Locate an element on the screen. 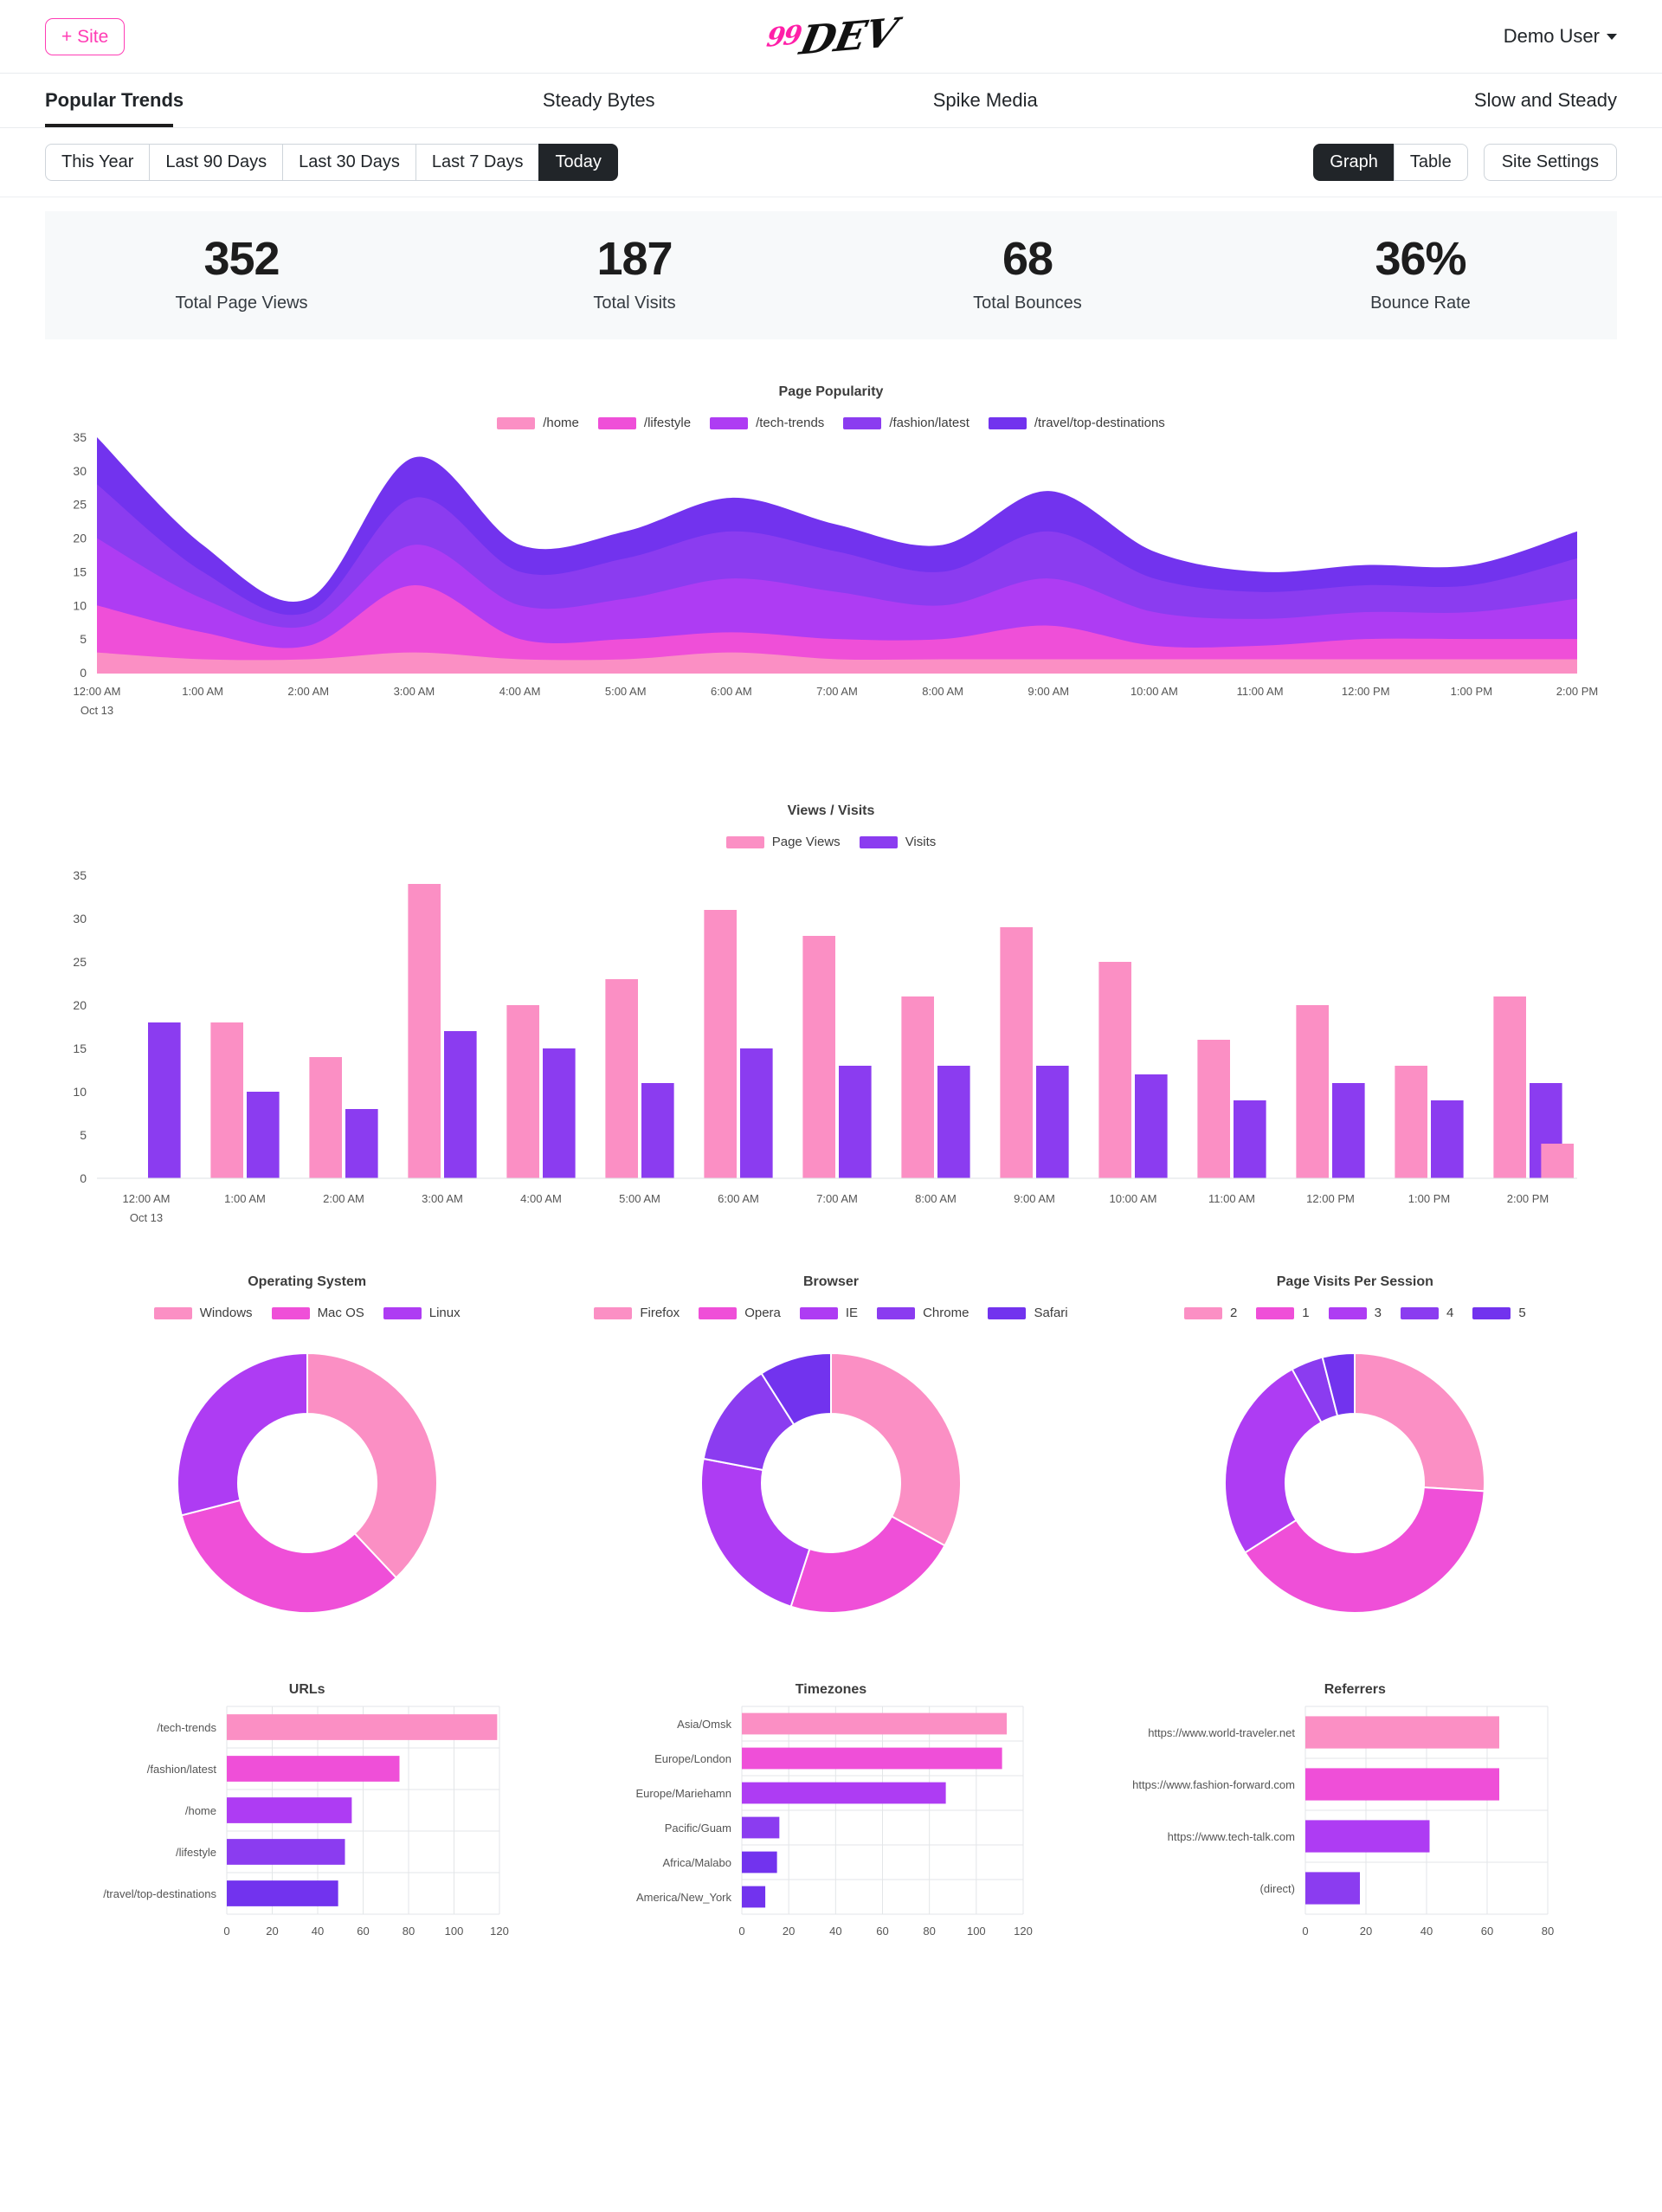 The width and height of the screenshot is (1662, 2212). views-visits-legend: Page Views Visits is located at coordinates (831, 842).